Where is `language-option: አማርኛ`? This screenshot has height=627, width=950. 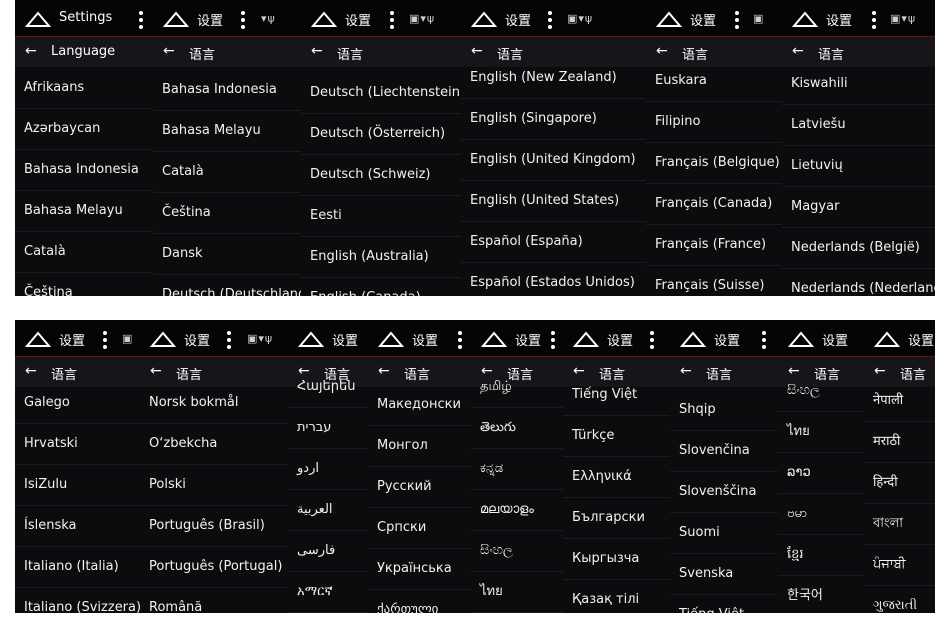
language-option: አማርኛ is located at coordinates (328, 592).